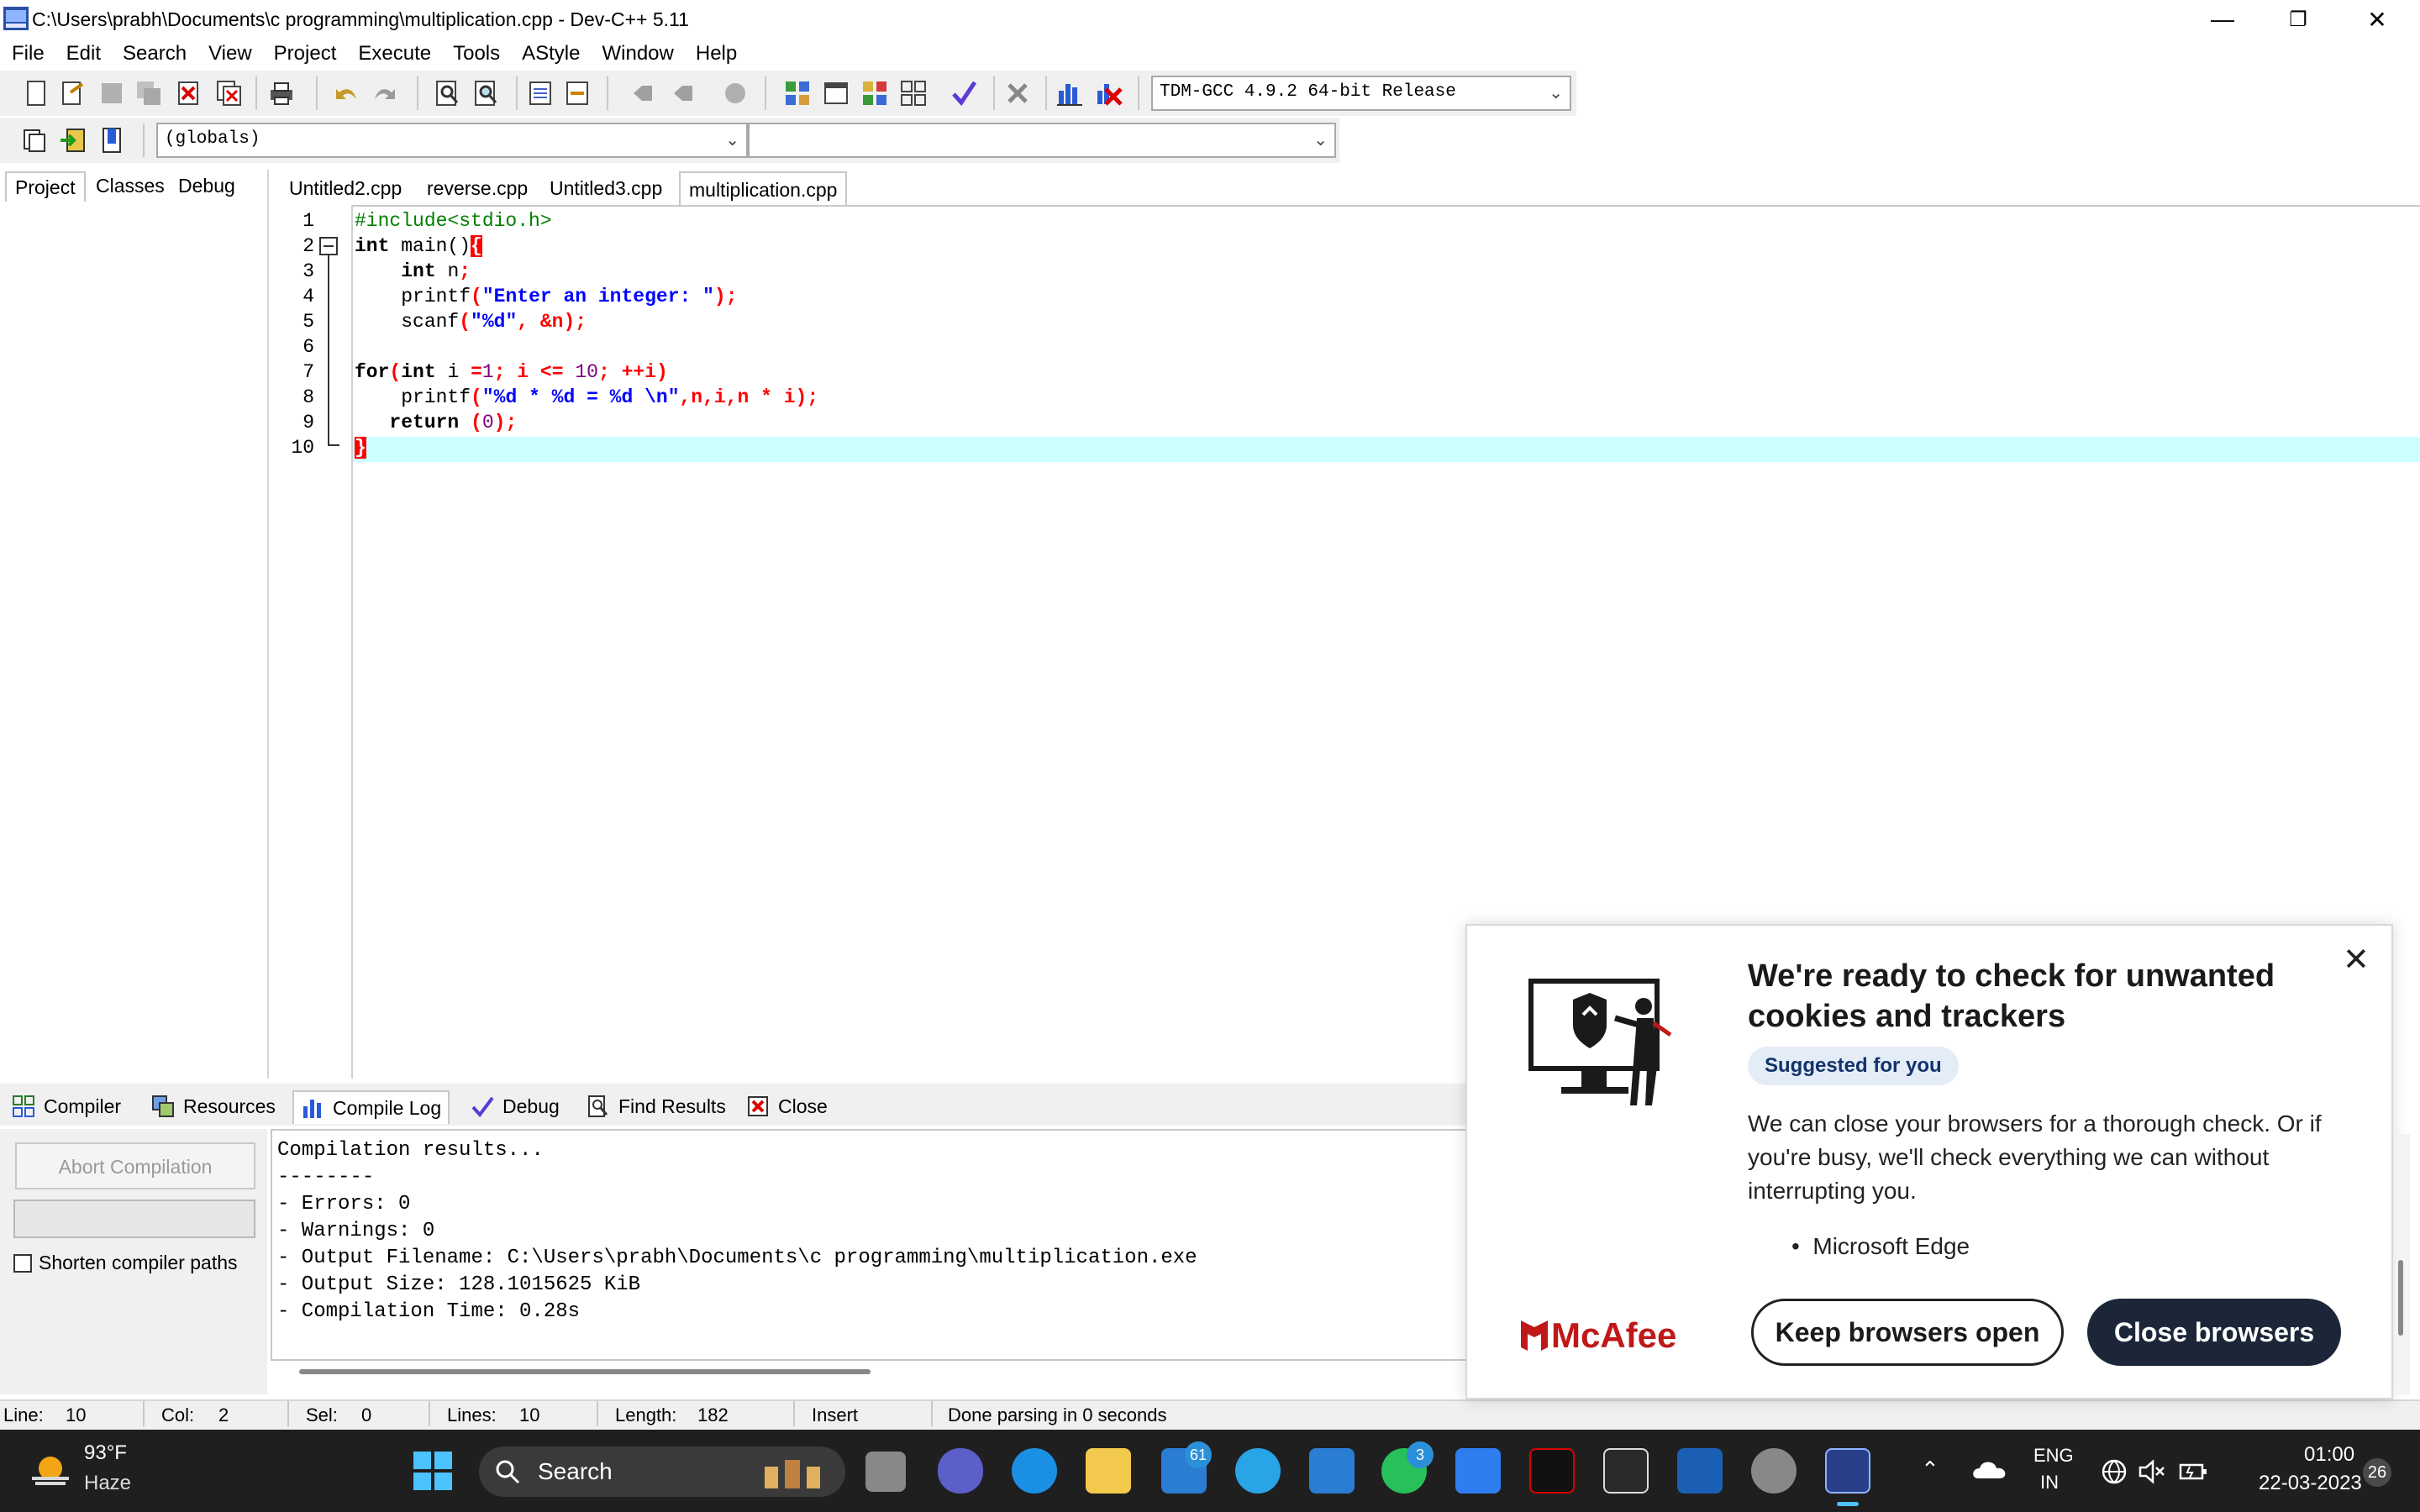  Describe the element at coordinates (105, 1453) in the screenshot. I see `weather-temp: 93°F` at that location.